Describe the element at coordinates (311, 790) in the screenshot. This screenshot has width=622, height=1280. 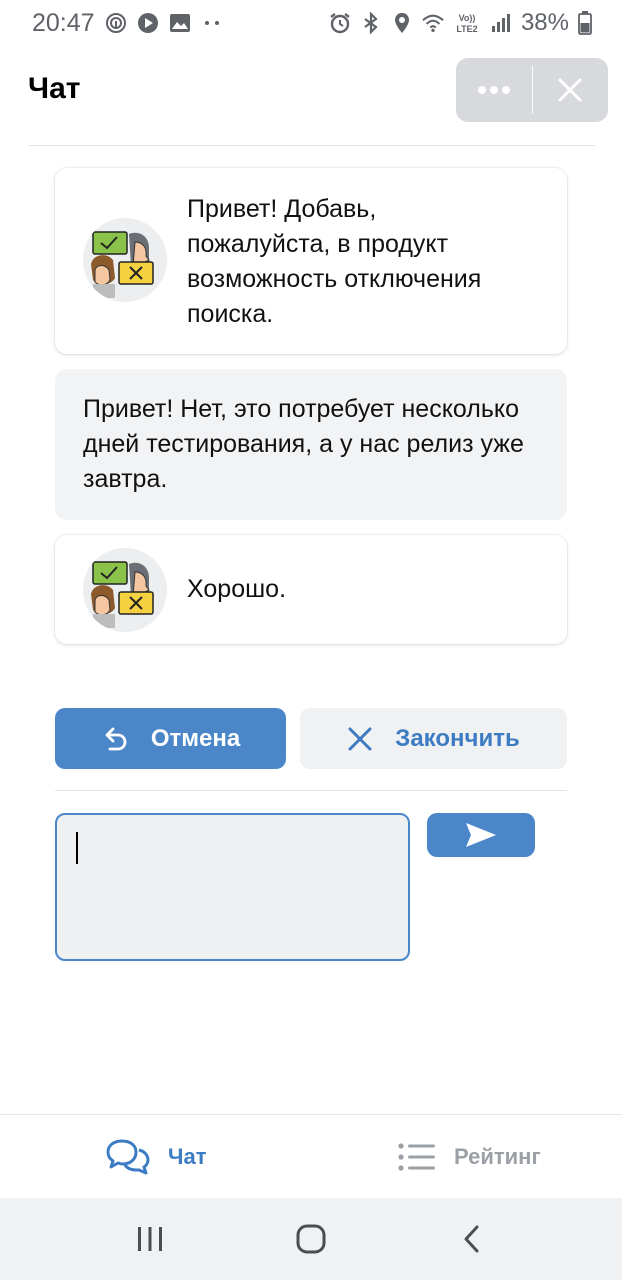
I see `composer-divider` at that location.